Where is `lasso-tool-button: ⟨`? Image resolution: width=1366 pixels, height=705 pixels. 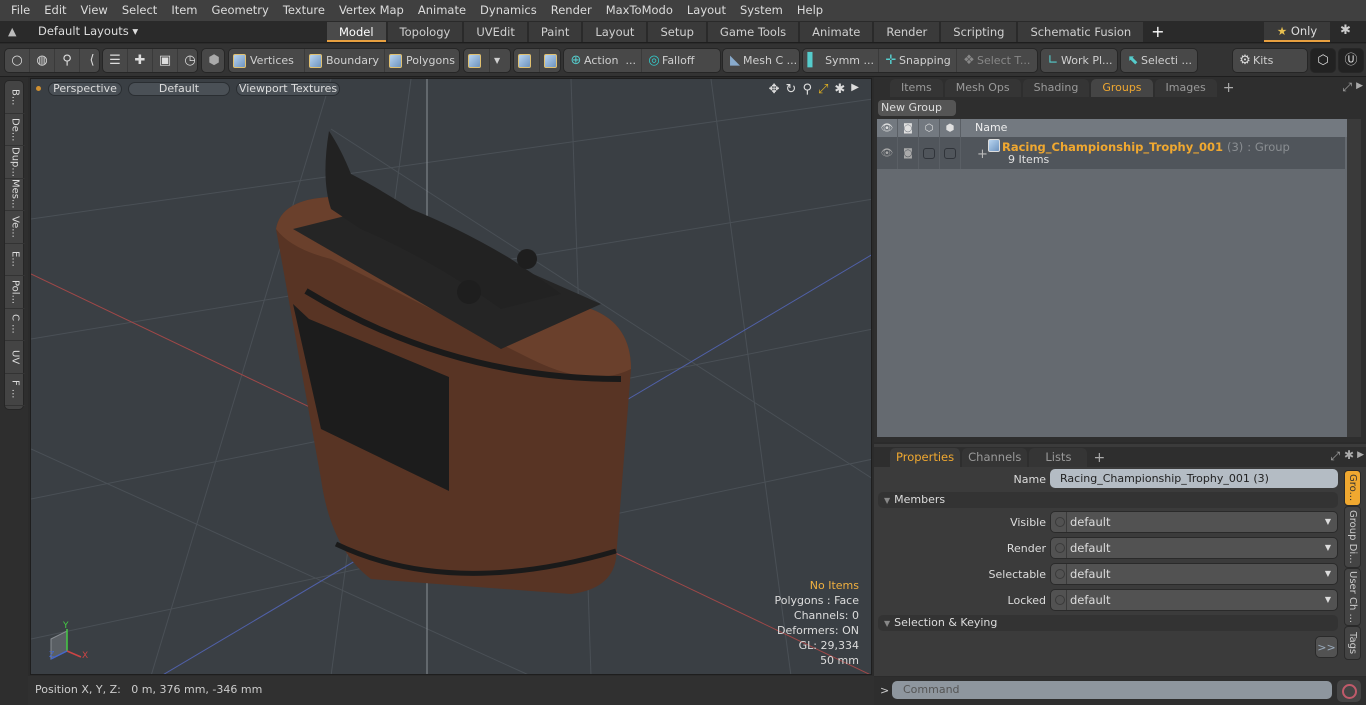
lasso-tool-button: ⟨ is located at coordinates (92, 60).